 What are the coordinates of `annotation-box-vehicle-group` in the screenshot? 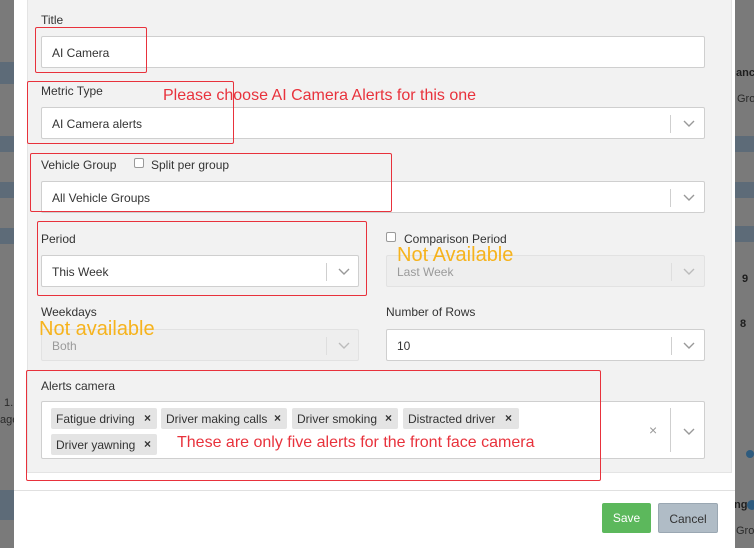 It's located at (211, 182).